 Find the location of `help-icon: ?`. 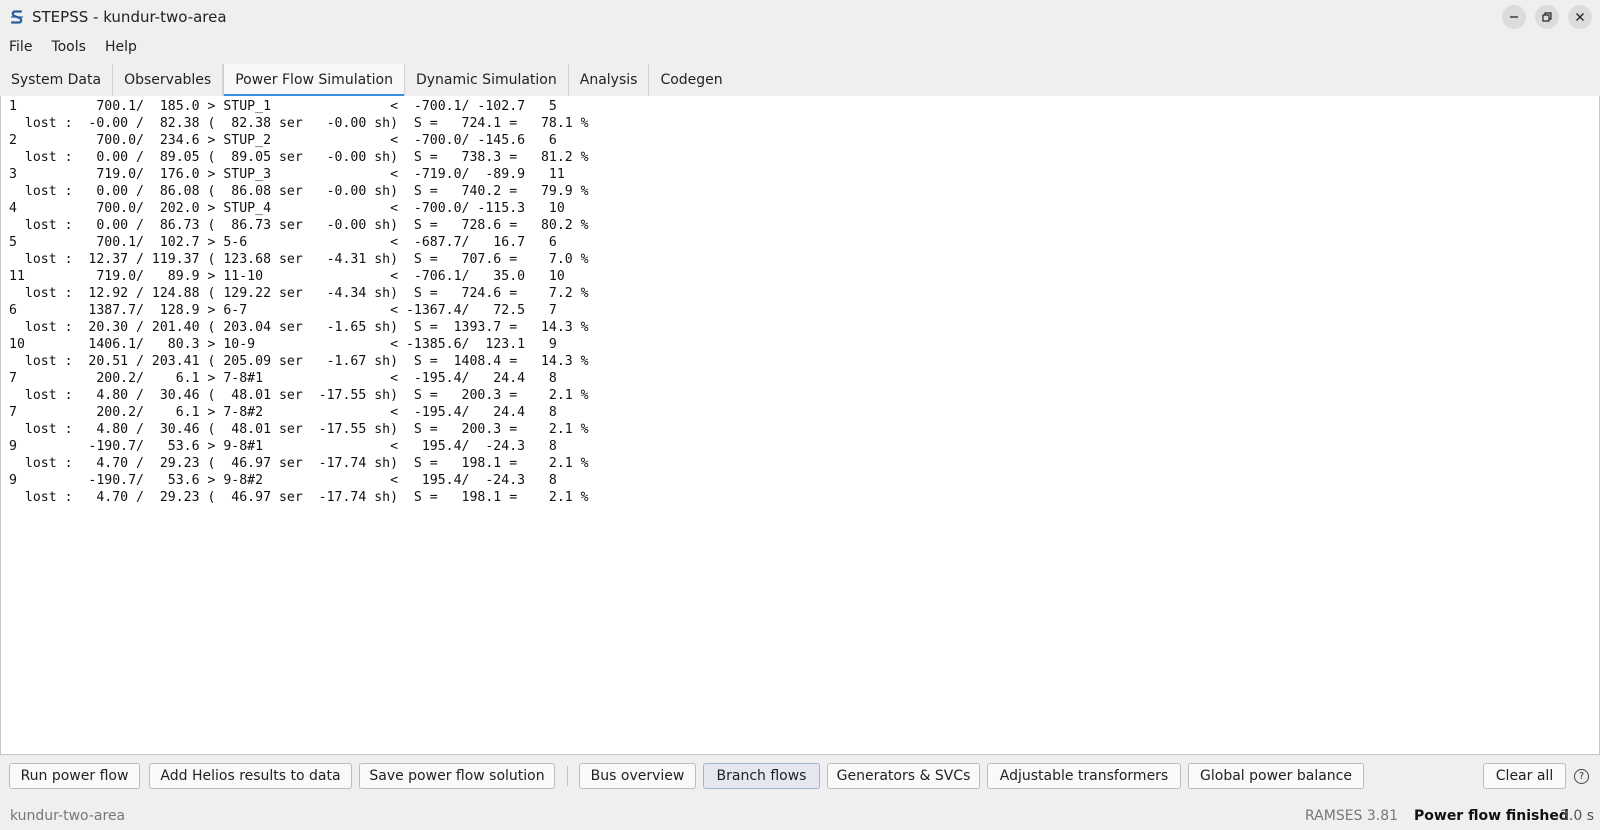

help-icon: ? is located at coordinates (1581, 776).